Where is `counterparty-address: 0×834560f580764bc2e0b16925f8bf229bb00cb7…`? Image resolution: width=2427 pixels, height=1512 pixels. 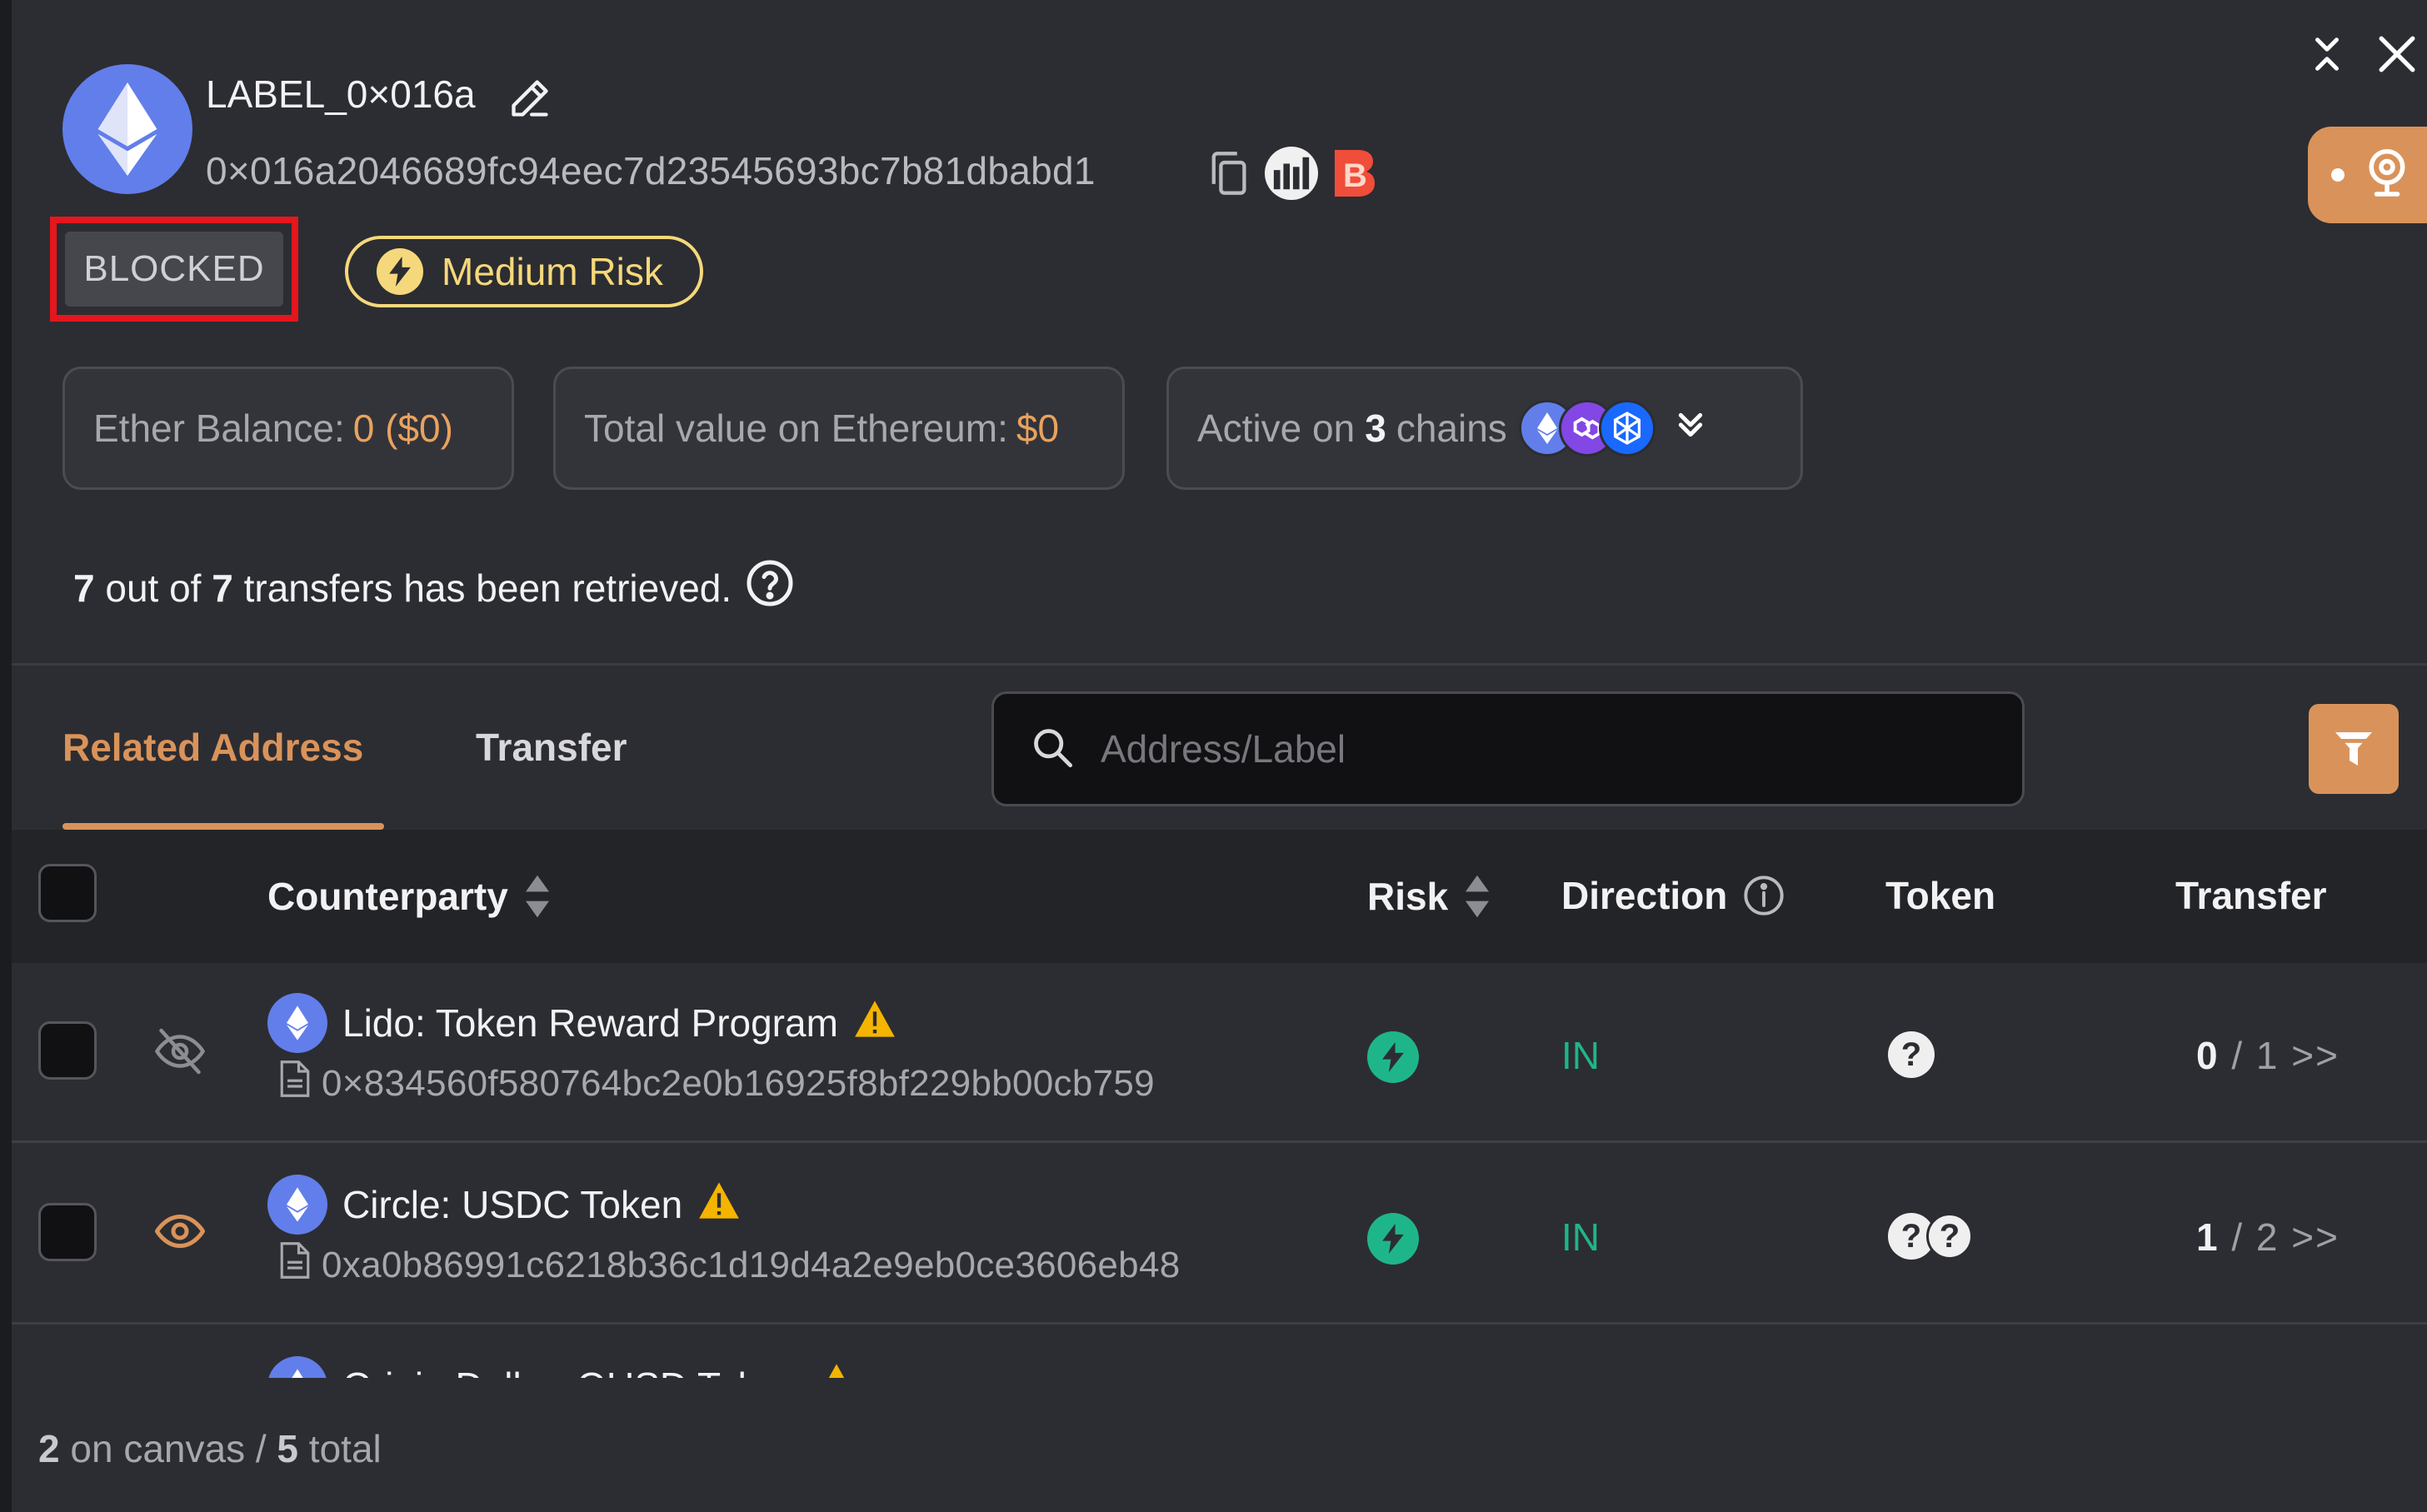
counterparty-address: 0×834560f580764bc2e0b16925f8bf229bb00cb7… is located at coordinates (717, 1083).